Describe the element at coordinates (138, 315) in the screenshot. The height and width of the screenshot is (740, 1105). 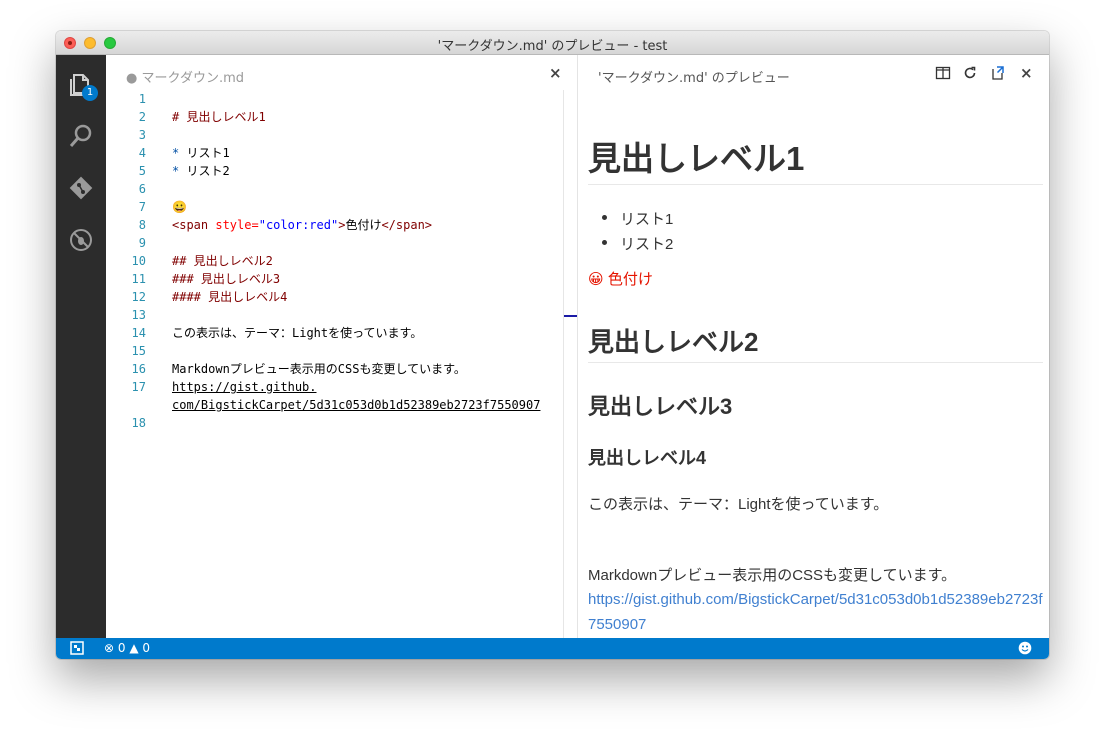
I see `line-number: 13` at that location.